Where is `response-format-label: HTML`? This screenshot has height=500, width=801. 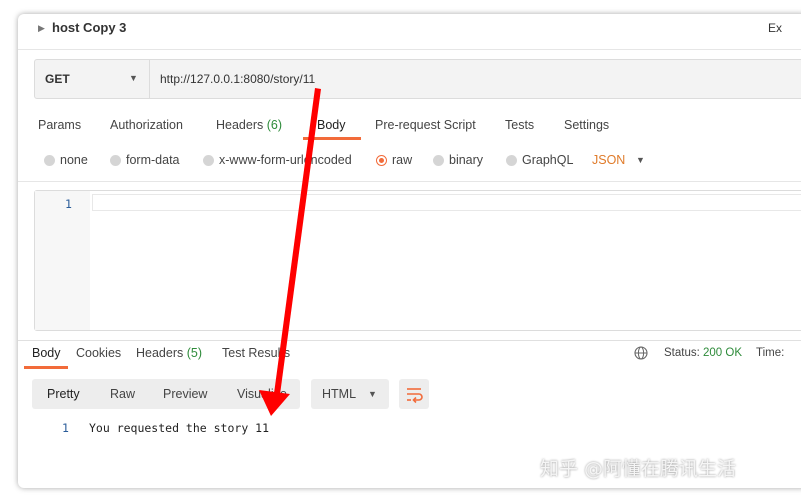 response-format-label: HTML is located at coordinates (339, 394).